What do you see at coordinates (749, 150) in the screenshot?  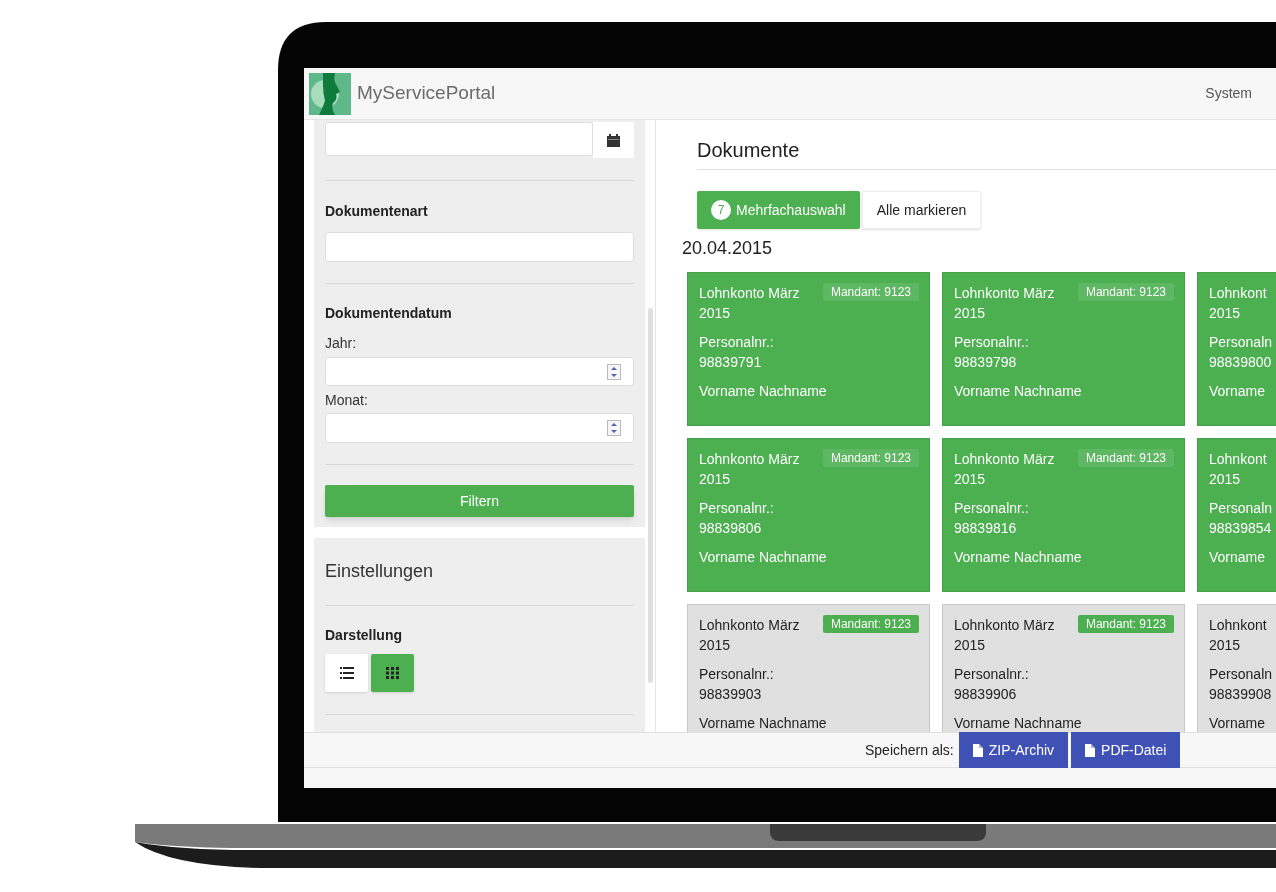 I see `page-title: Dokumente` at bounding box center [749, 150].